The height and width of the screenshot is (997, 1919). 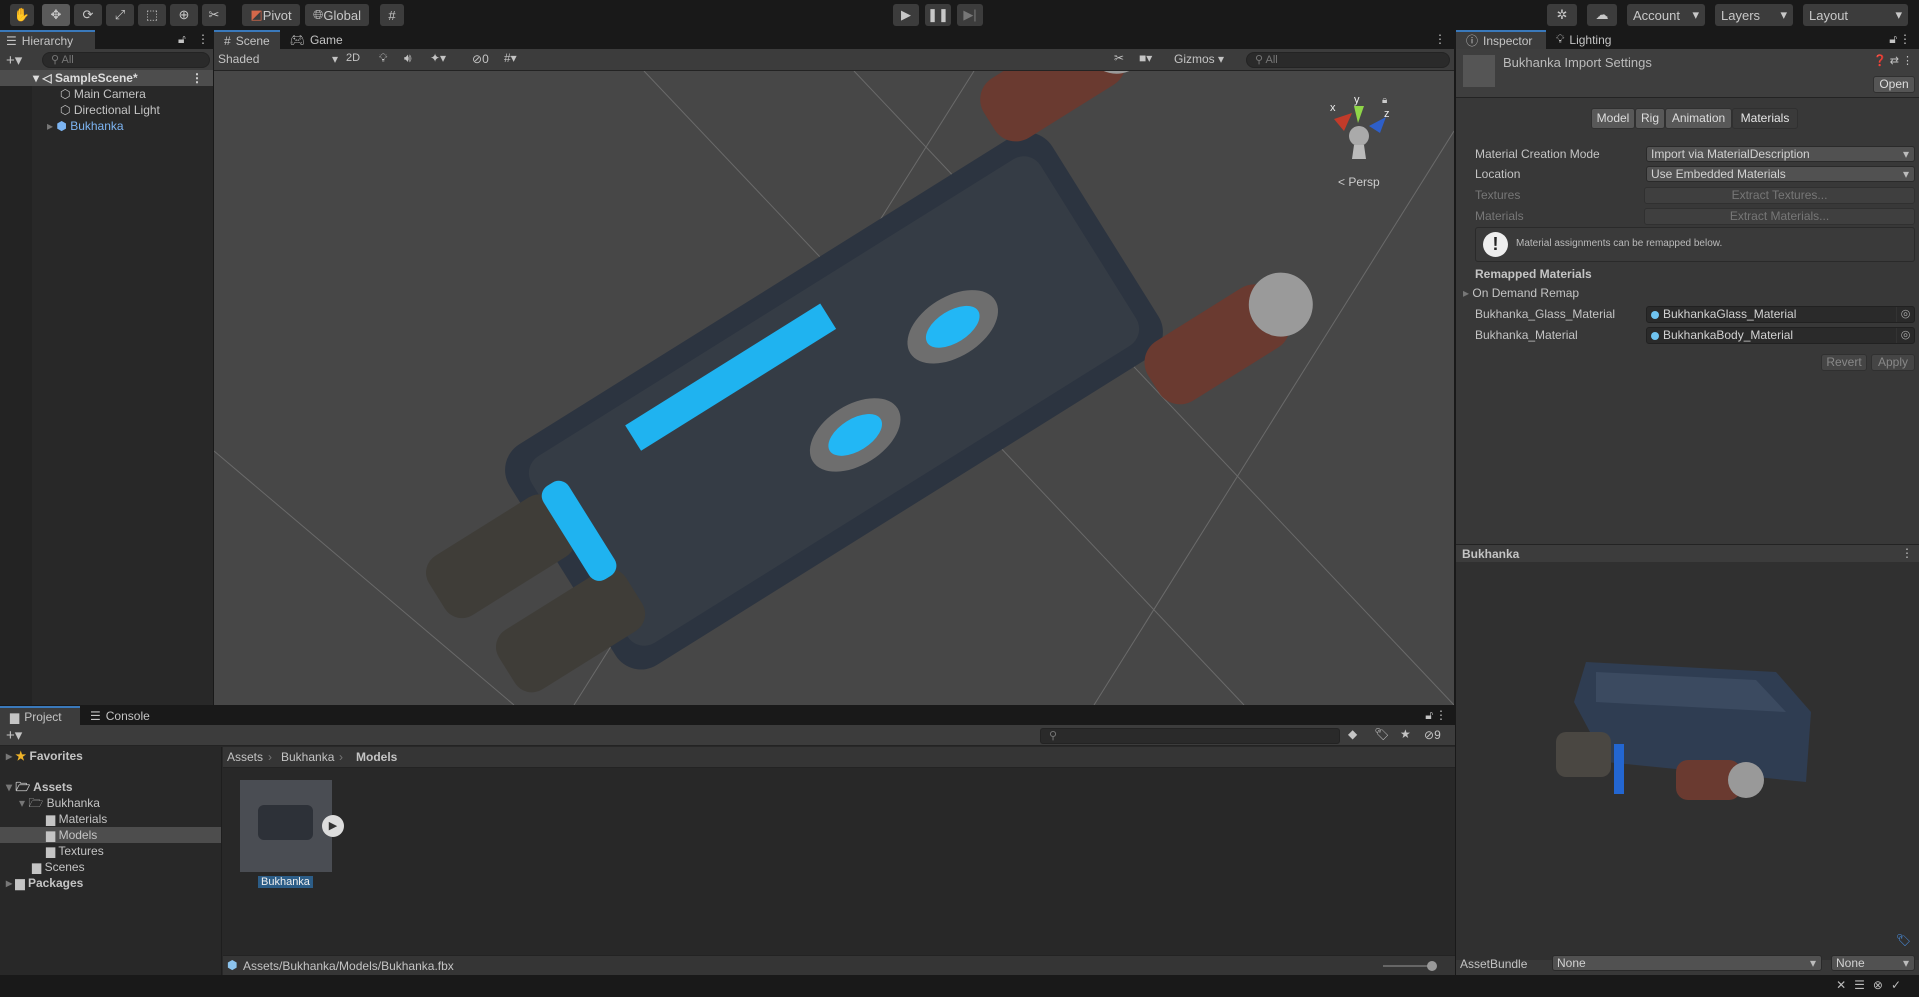 I want to click on step-button: ▶|, so click(x=970, y=15).